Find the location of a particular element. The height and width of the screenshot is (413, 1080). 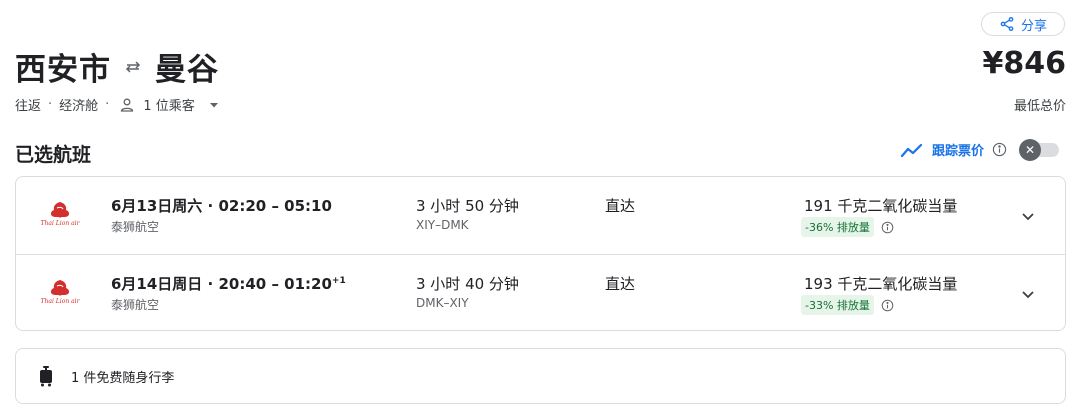

person-icon is located at coordinates (127, 105).